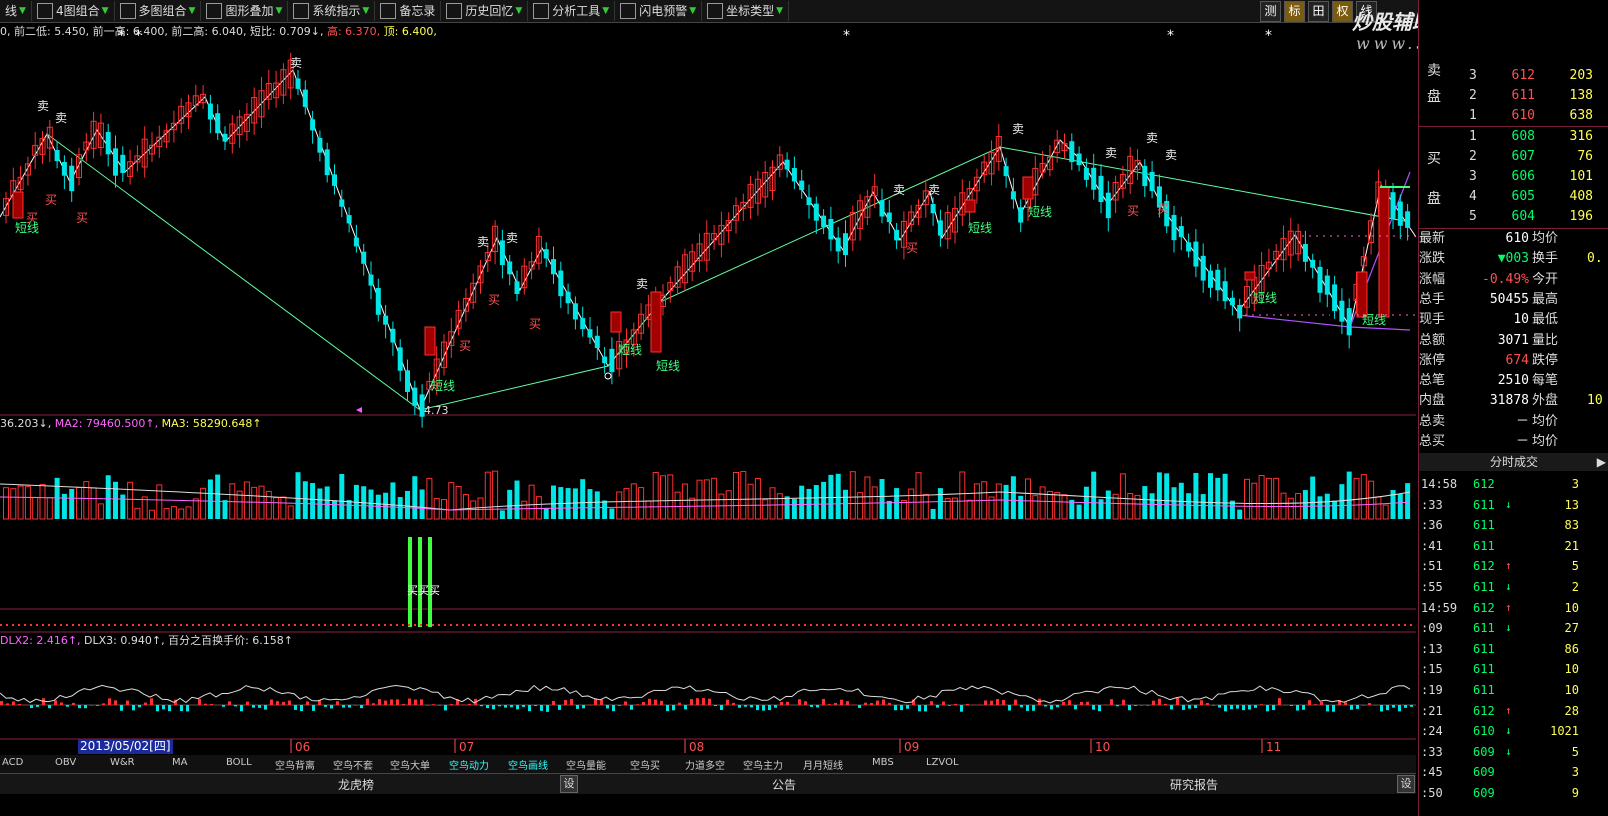 The height and width of the screenshot is (816, 1608). What do you see at coordinates (708, 783) in the screenshot?
I see `info-footer: 龙虎榜 设 公告 研究报告 设` at bounding box center [708, 783].